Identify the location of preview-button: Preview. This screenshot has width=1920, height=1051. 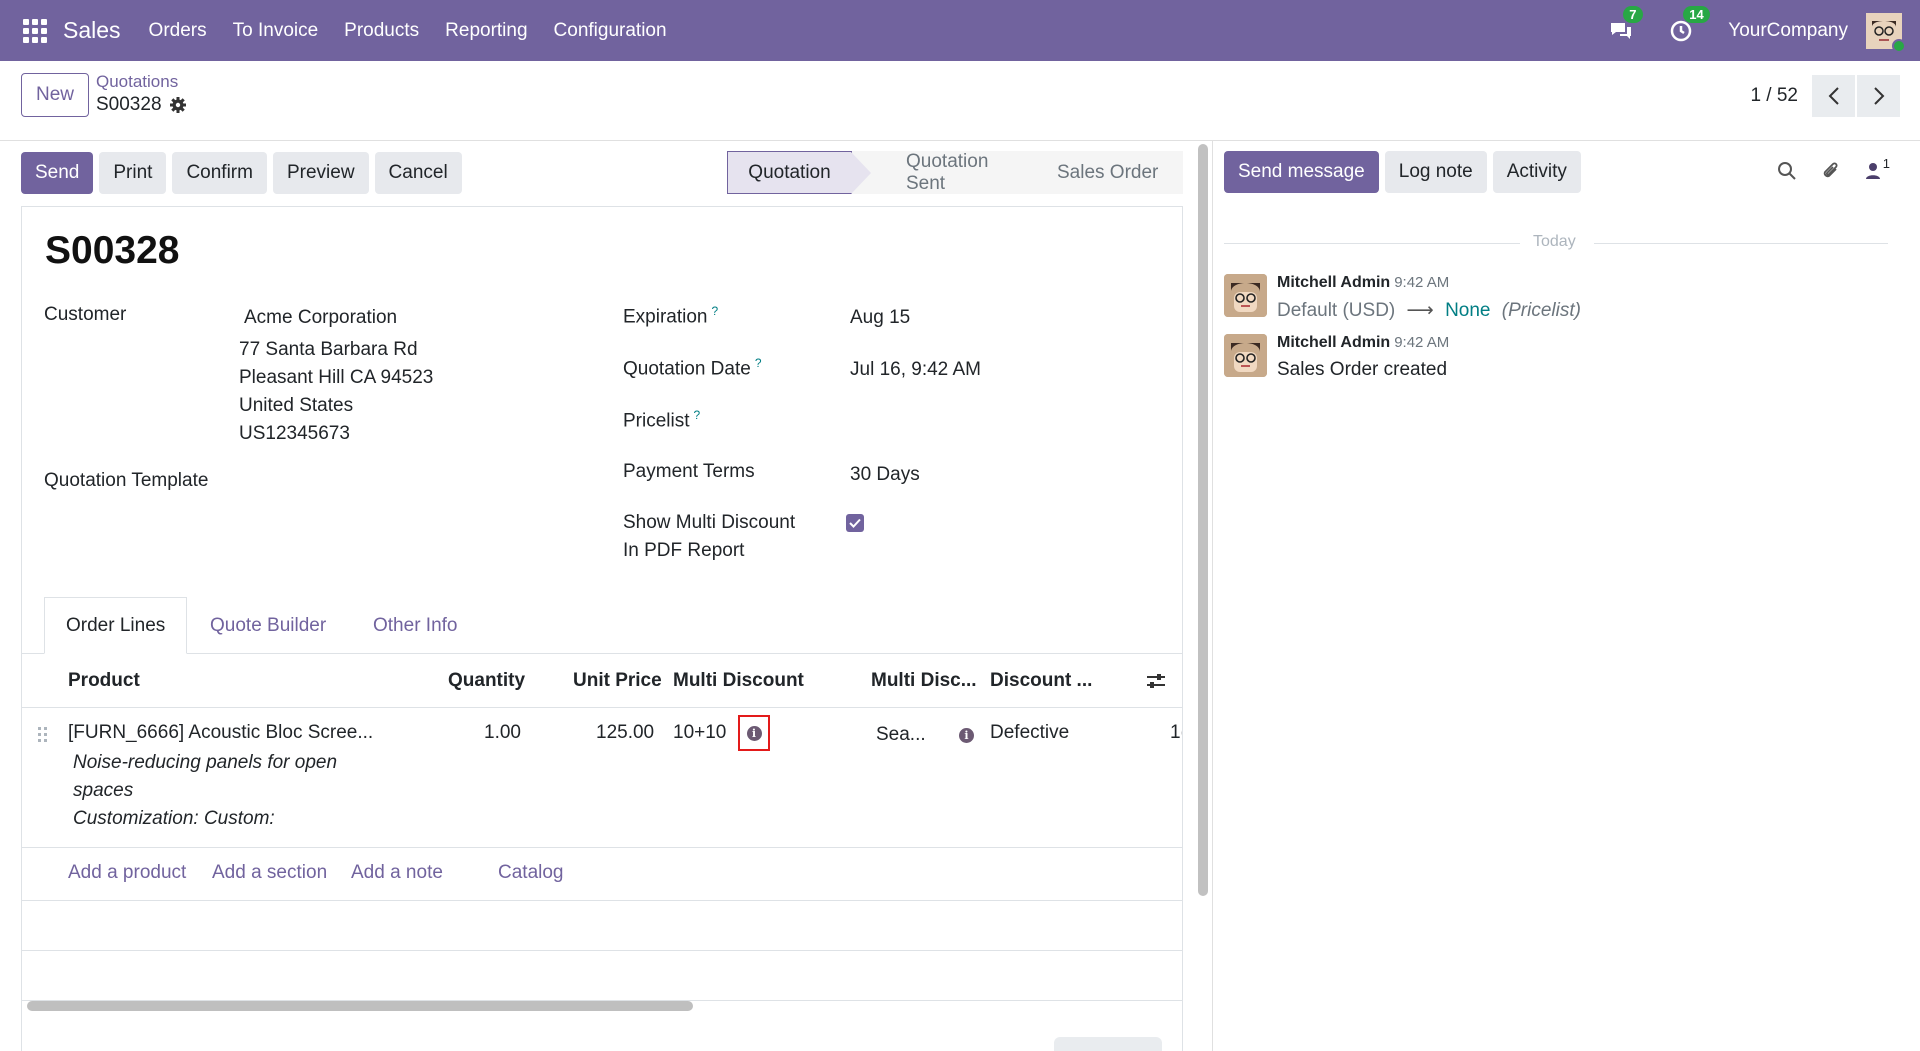
(320, 173).